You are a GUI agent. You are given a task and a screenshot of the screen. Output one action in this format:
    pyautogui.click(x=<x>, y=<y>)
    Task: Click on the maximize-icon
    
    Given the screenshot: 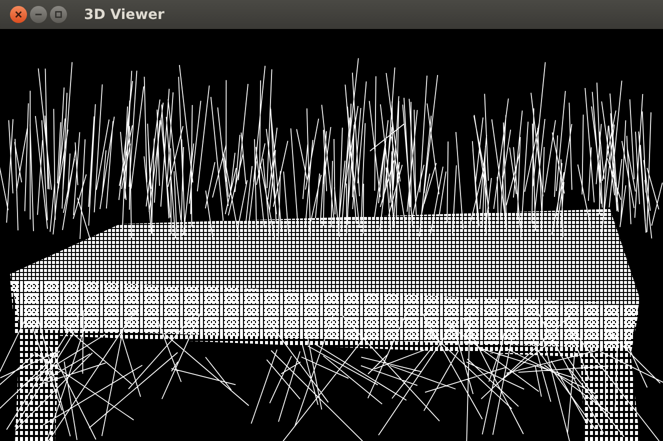 What is the action you would take?
    pyautogui.click(x=58, y=14)
    